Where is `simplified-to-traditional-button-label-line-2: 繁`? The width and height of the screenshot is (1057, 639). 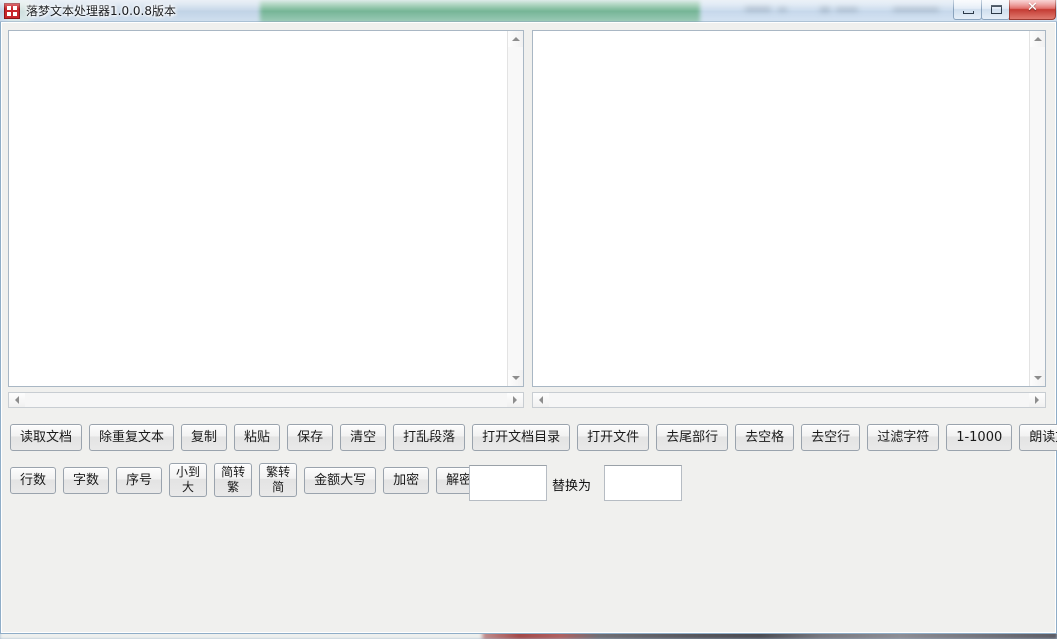 simplified-to-traditional-button-label-line-2: 繁 is located at coordinates (233, 487).